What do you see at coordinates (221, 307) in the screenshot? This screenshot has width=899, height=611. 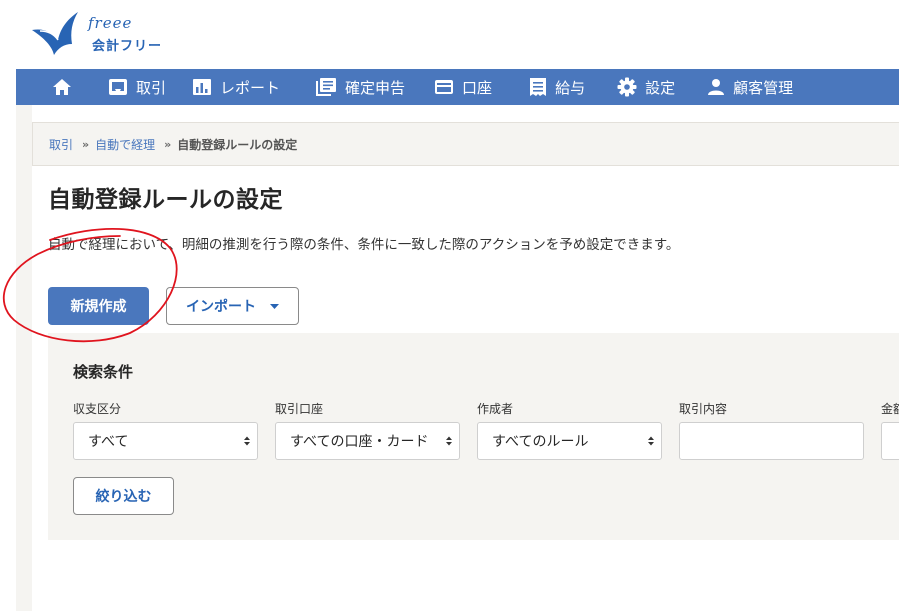 I see `import-label: インポート` at bounding box center [221, 307].